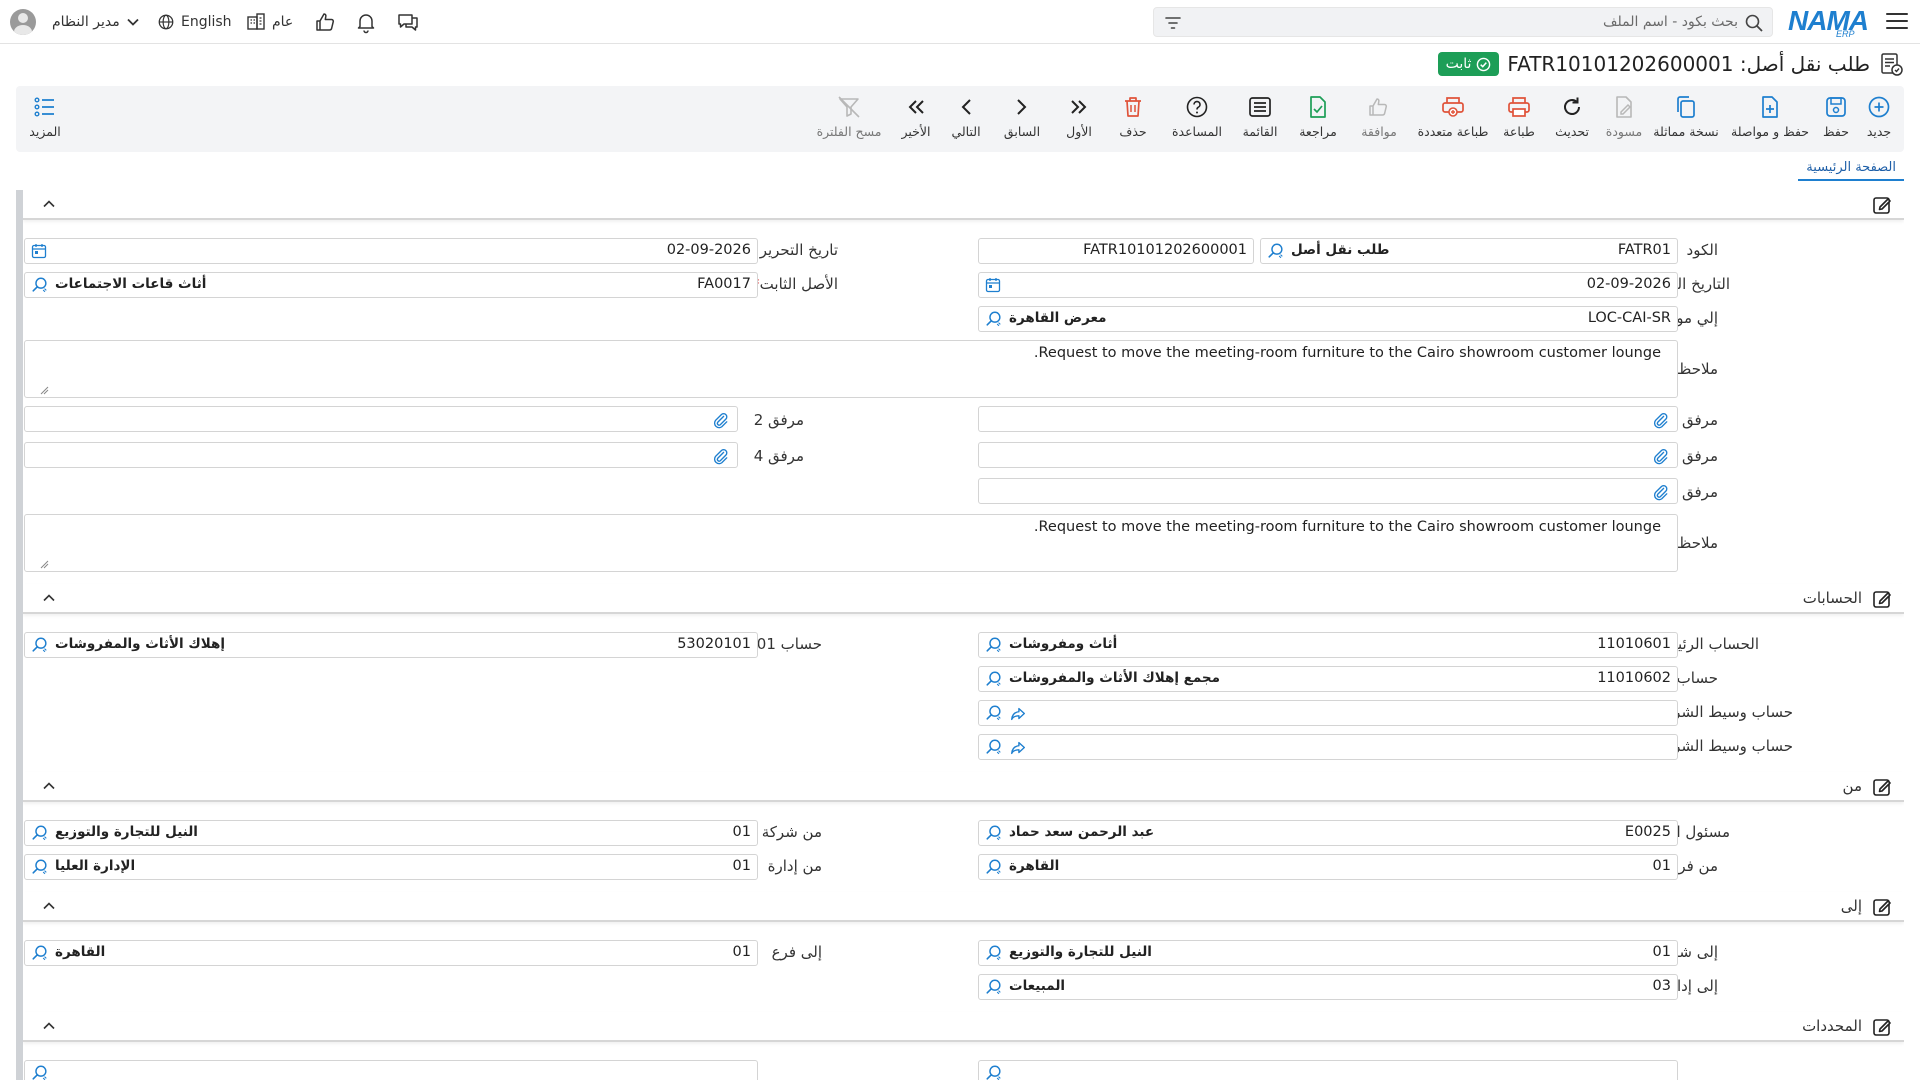  I want to click on previous-button: السابق, so click(1022, 116).